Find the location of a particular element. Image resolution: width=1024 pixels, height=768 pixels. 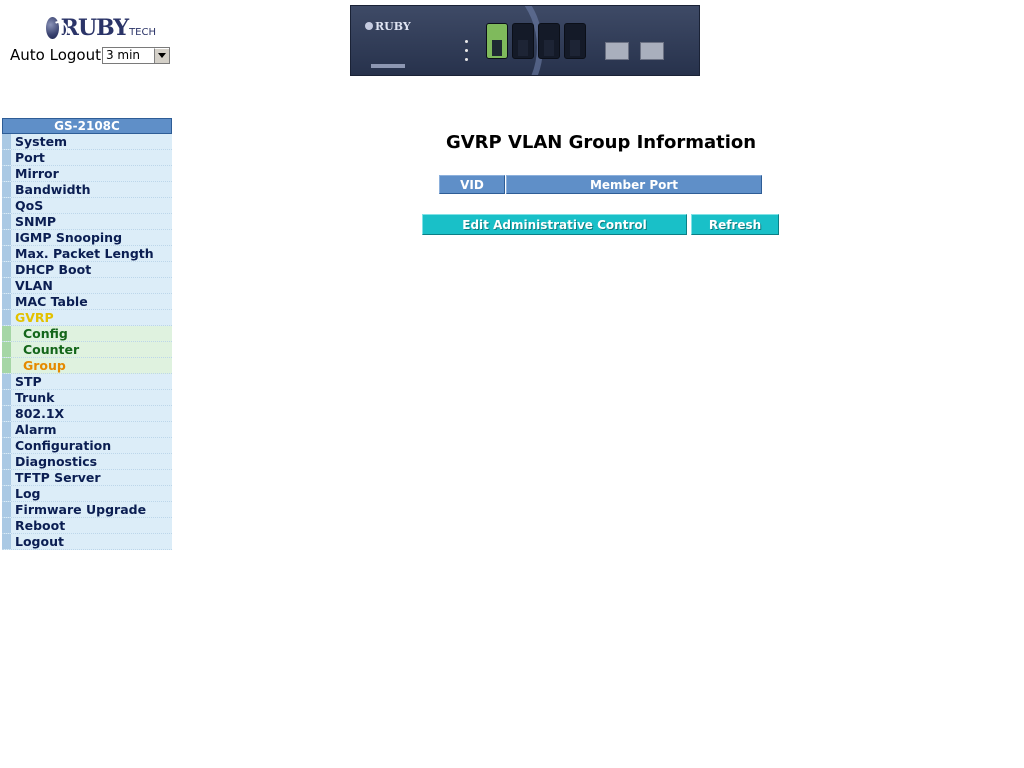

sidebar-item-configuration: Configuration is located at coordinates (87, 446).